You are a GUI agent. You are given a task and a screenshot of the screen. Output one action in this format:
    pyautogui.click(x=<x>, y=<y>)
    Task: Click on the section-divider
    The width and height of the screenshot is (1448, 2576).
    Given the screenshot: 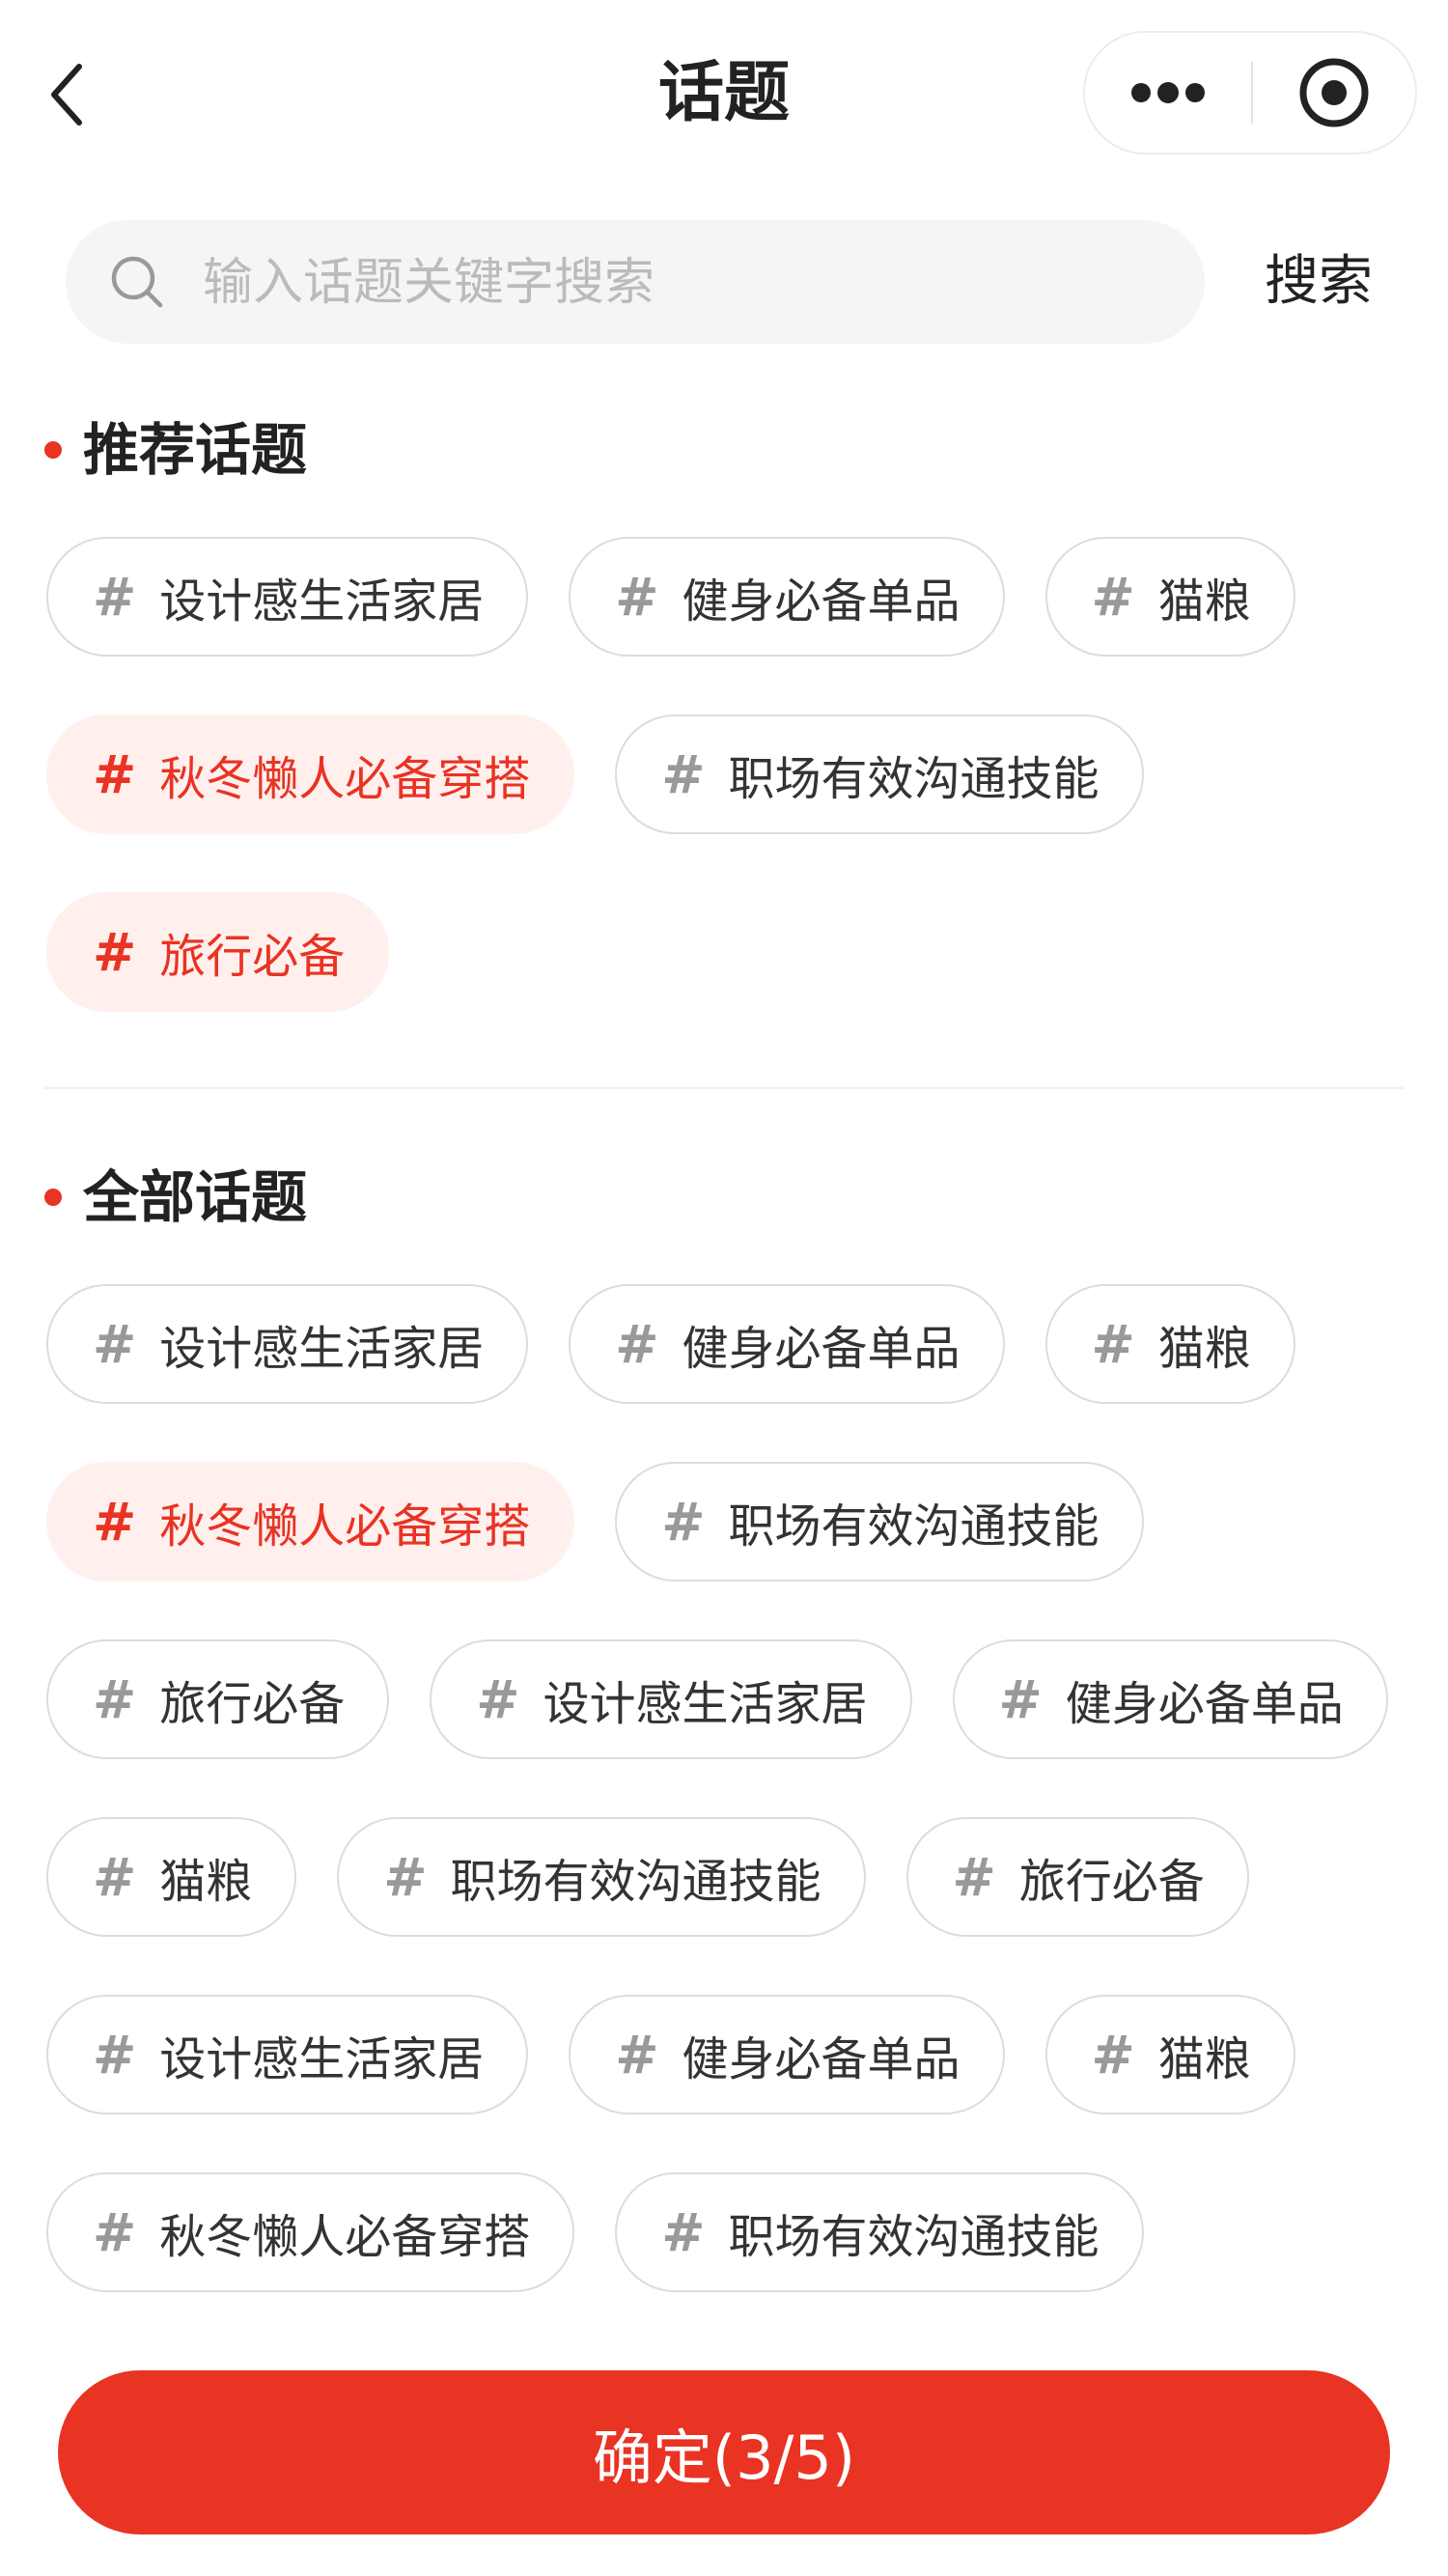 What is the action you would take?
    pyautogui.click(x=724, y=1088)
    